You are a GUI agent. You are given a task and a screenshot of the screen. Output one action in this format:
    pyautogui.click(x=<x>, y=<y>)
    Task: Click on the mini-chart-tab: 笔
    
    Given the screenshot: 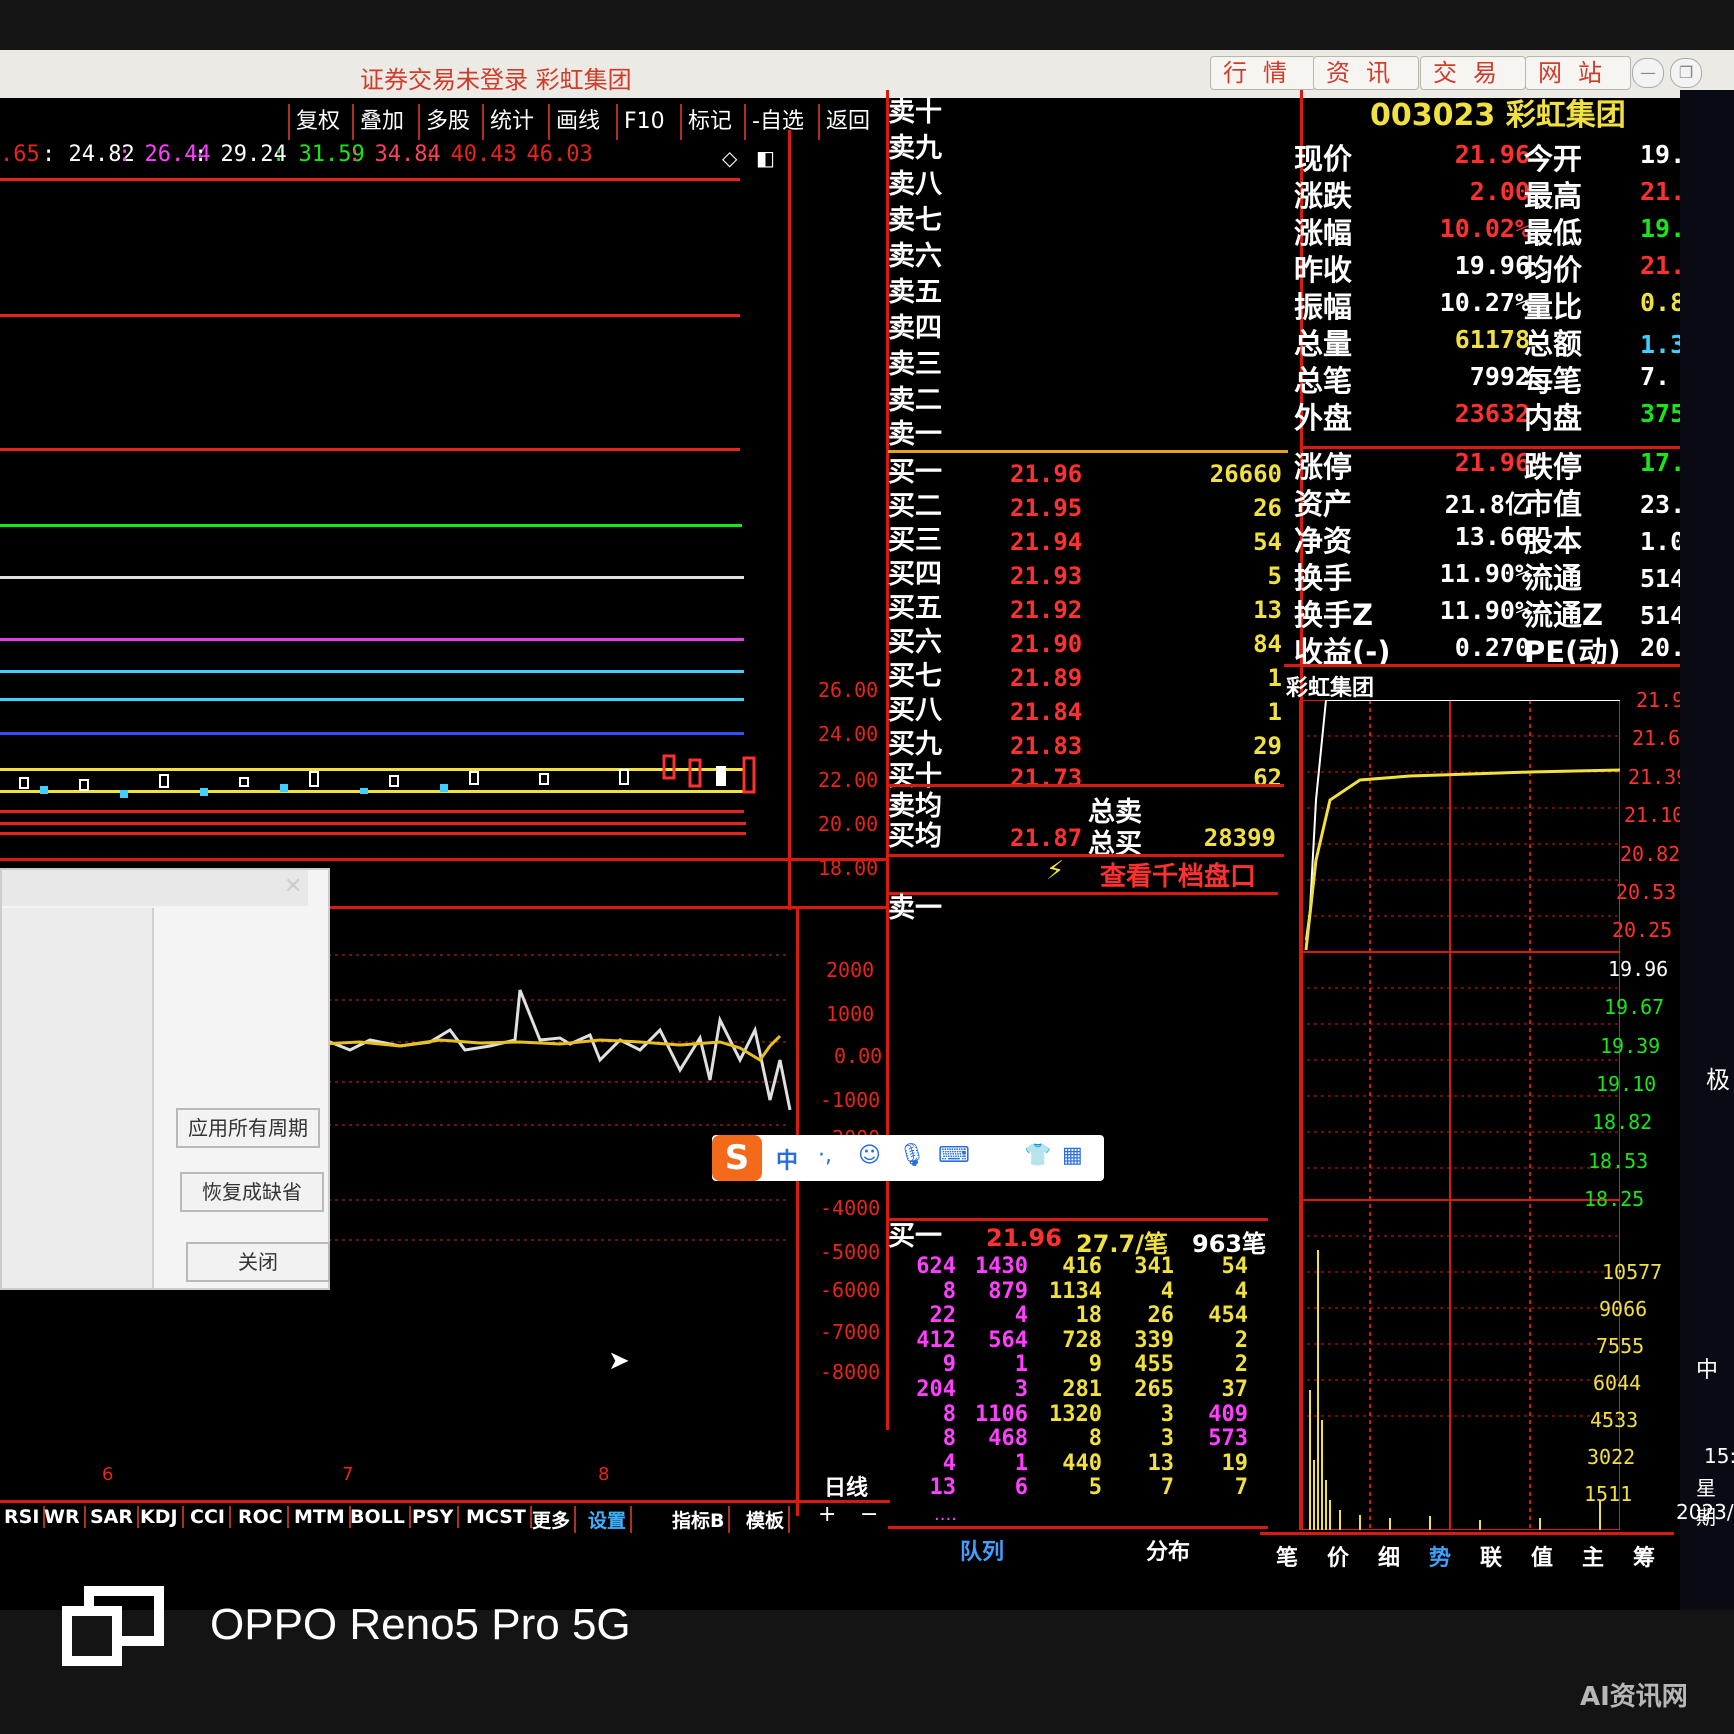 What is the action you would take?
    pyautogui.click(x=1287, y=1556)
    